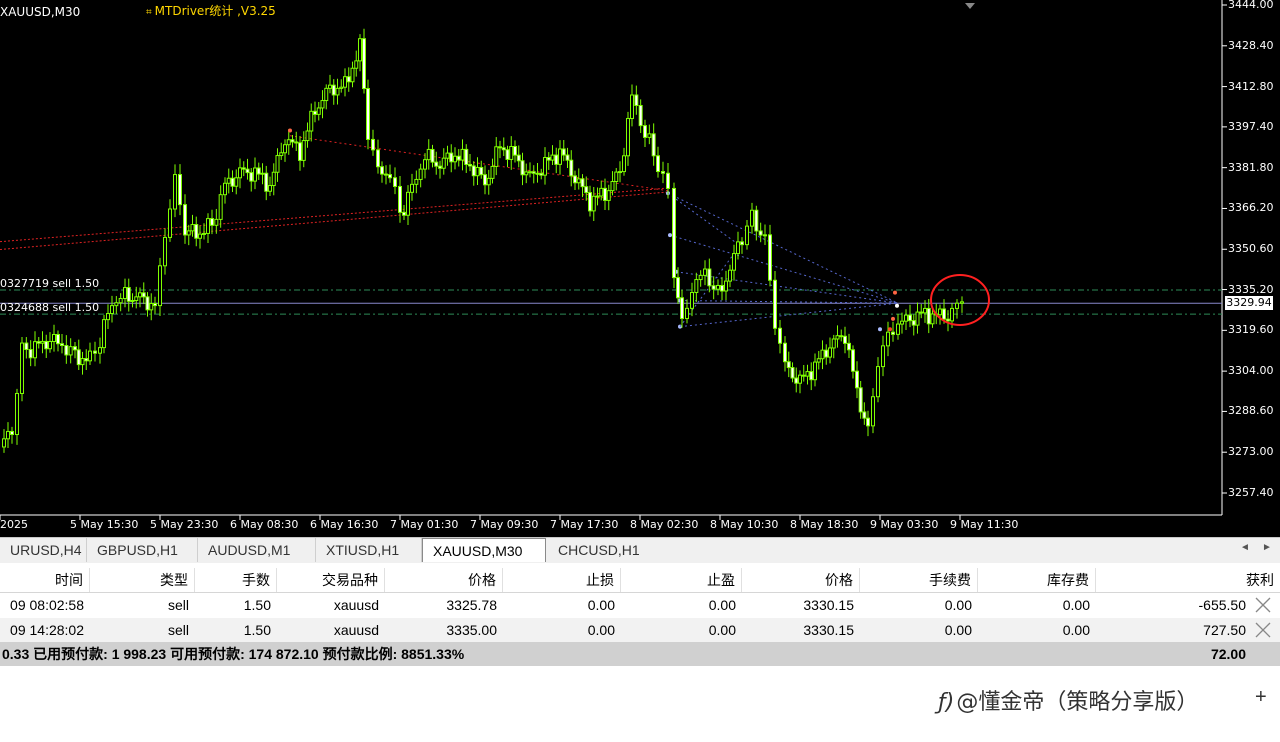  What do you see at coordinates (604, 550) in the screenshot?
I see `tab-chcusd-h1: CHCUSD,H1` at bounding box center [604, 550].